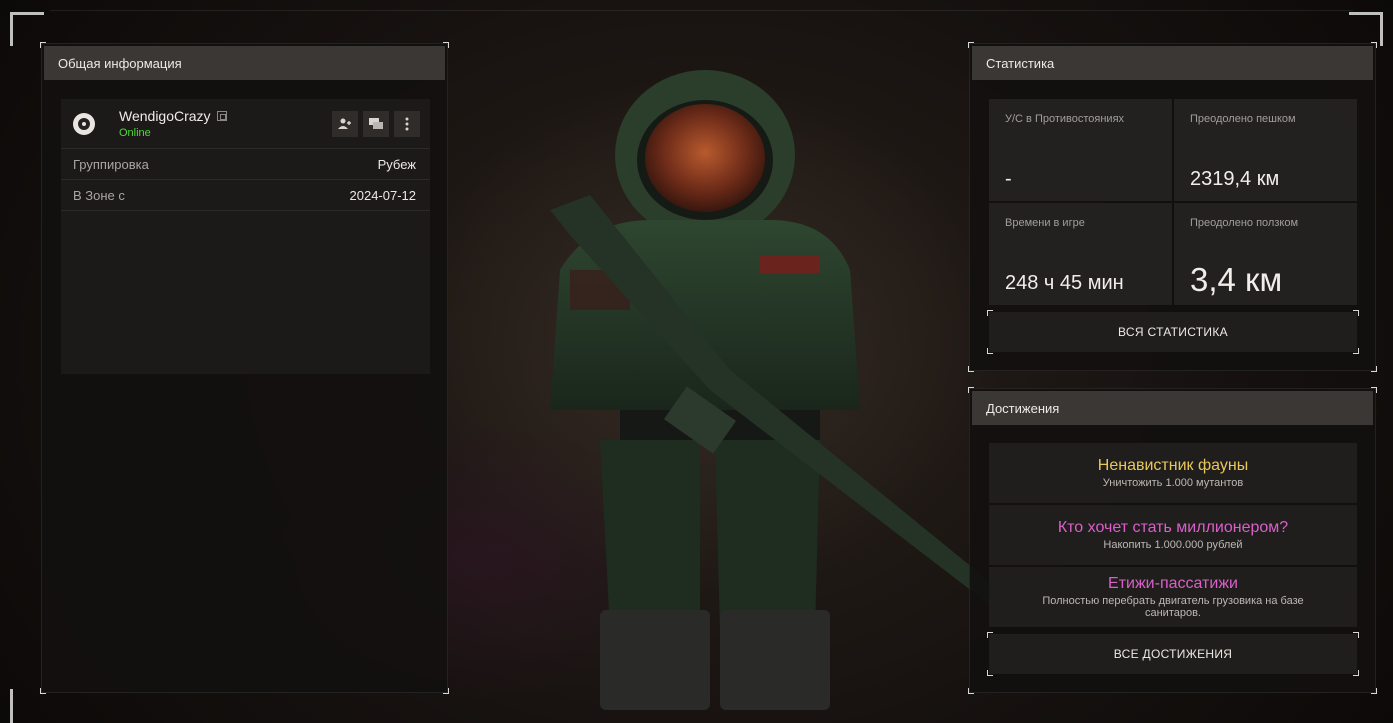 This screenshot has width=1393, height=723. What do you see at coordinates (27, 29) in the screenshot?
I see `frame-corner-top-left` at bounding box center [27, 29].